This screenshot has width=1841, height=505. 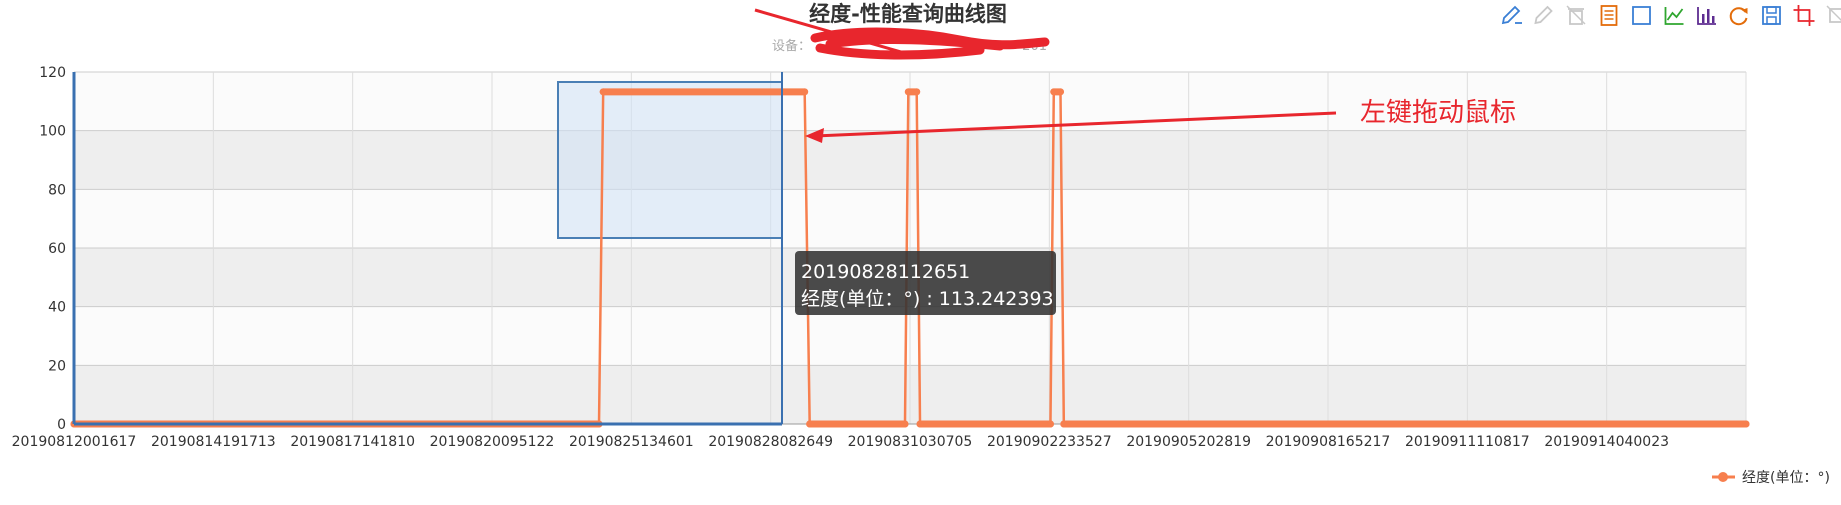 What do you see at coordinates (1723, 477) in the screenshot?
I see `legend-marker-icon` at bounding box center [1723, 477].